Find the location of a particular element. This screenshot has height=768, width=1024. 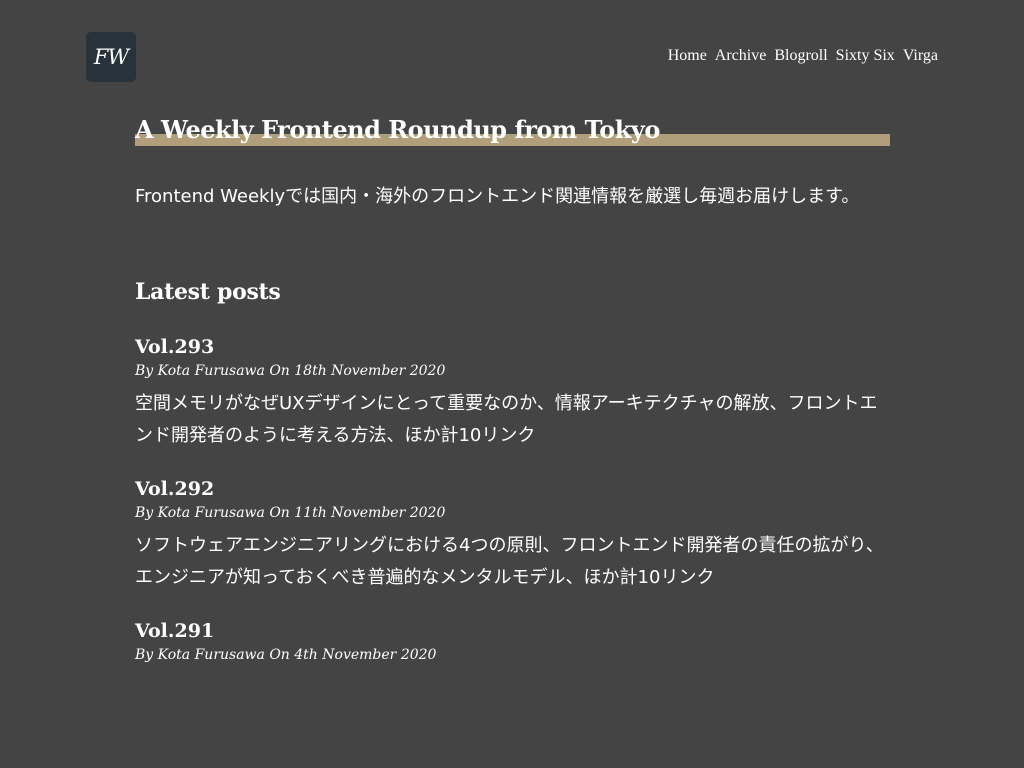

post-title-link: Vol.291 is located at coordinates (174, 631).